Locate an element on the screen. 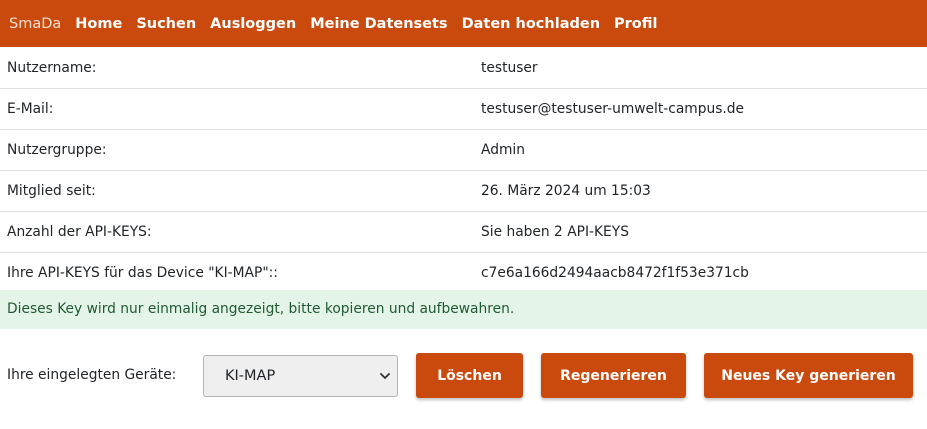  nav-link-logout: Ausloggen is located at coordinates (253, 24).